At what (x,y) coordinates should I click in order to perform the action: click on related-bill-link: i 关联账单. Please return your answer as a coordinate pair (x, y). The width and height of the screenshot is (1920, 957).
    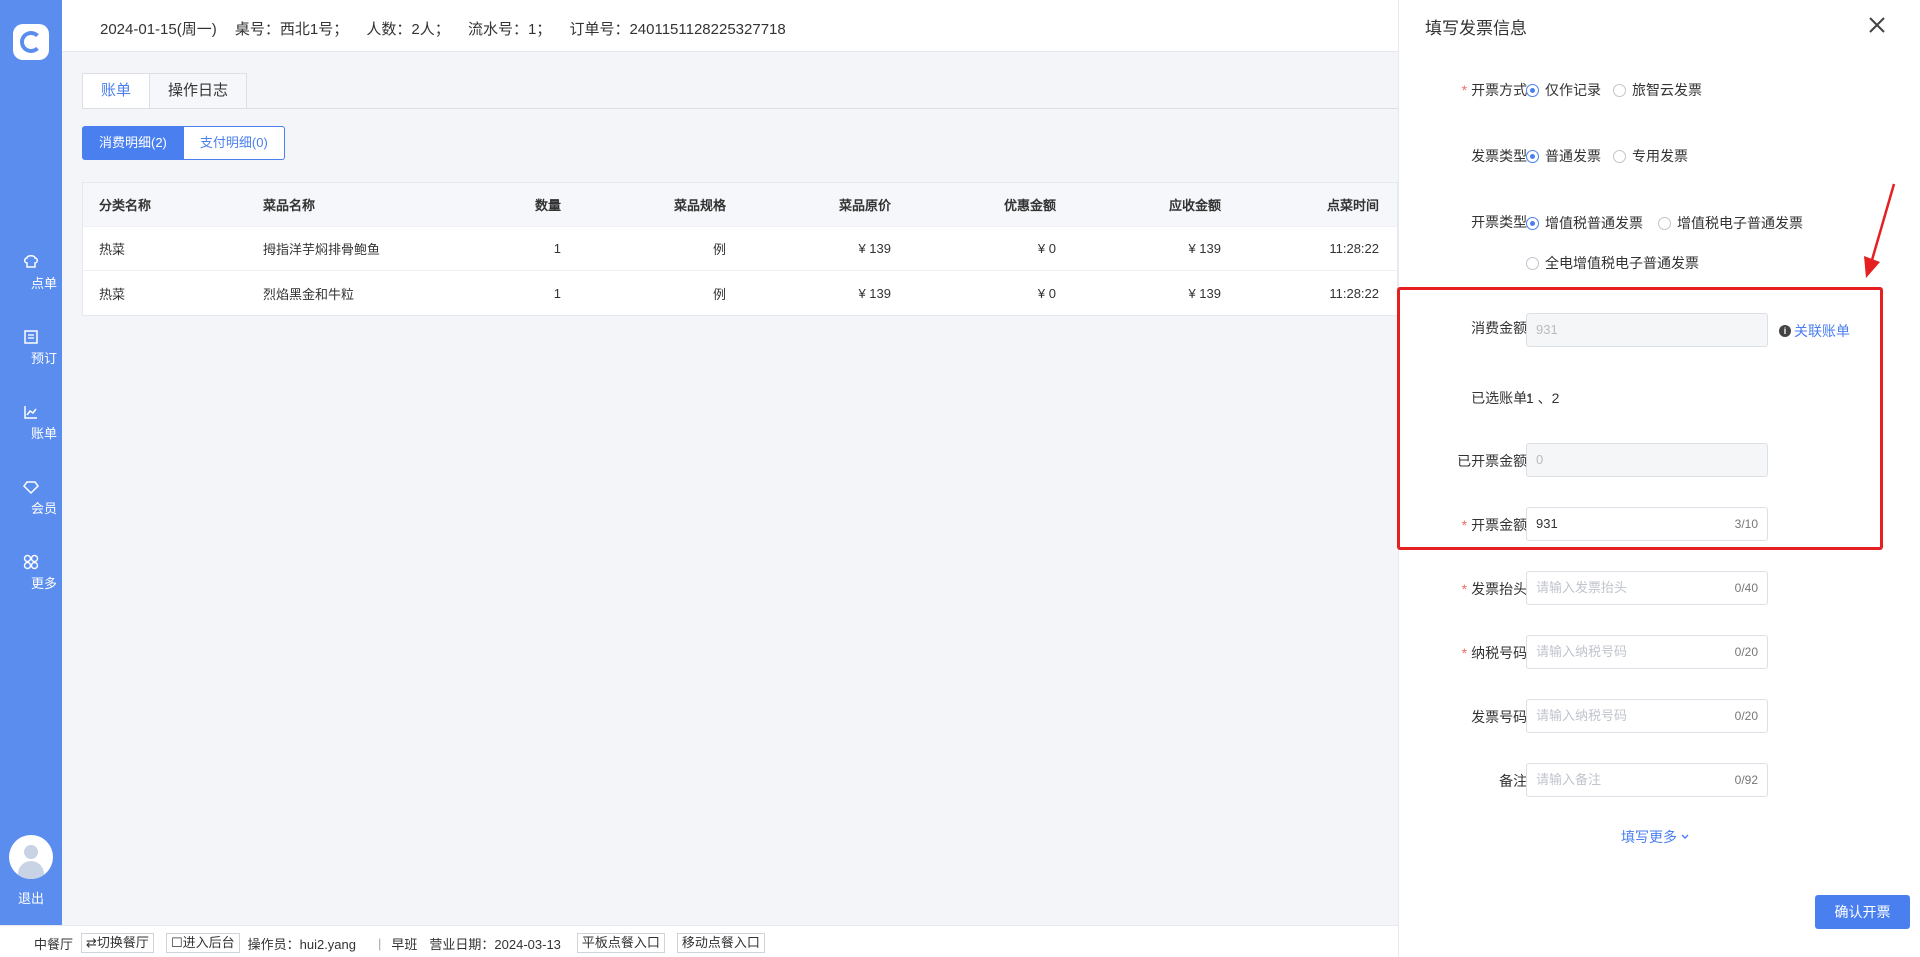
    Looking at the image, I should click on (1814, 331).